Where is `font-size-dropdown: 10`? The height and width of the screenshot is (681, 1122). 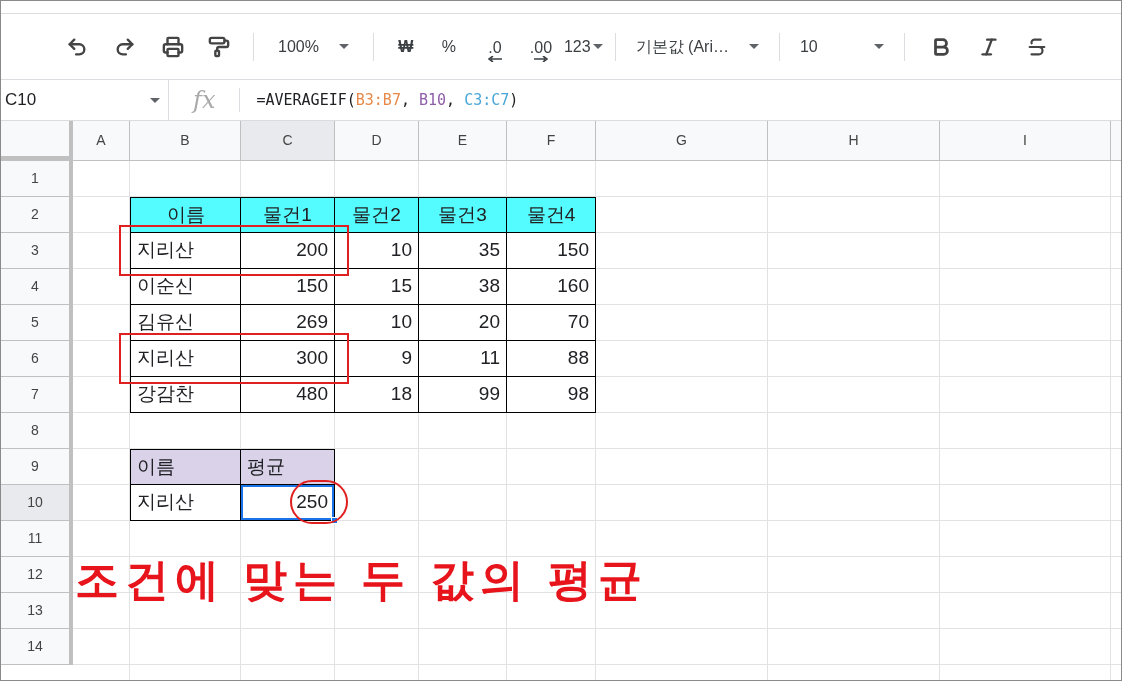 font-size-dropdown: 10 is located at coordinates (841, 46).